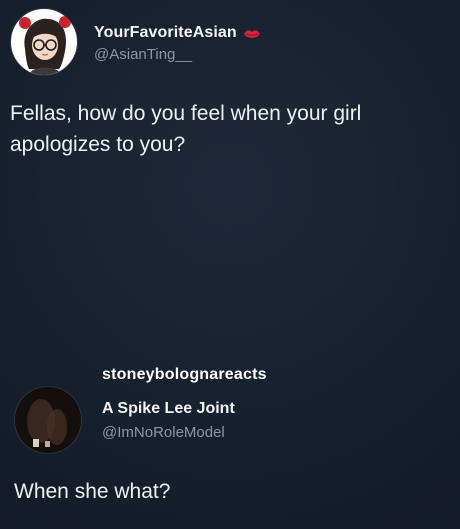 The image size is (460, 529). I want to click on reply-user-info: A Spike Lee Joint @ImNoRoleModel, so click(168, 420).